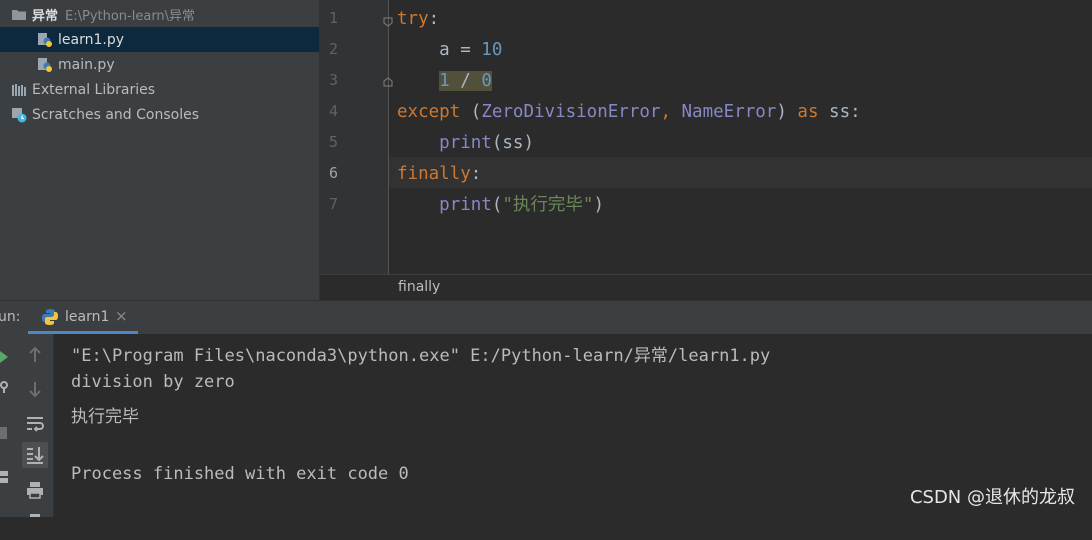 This screenshot has width=1092, height=540. I want to click on project-root-row: 异常 E:\Python-learn\异常, so click(159, 14).